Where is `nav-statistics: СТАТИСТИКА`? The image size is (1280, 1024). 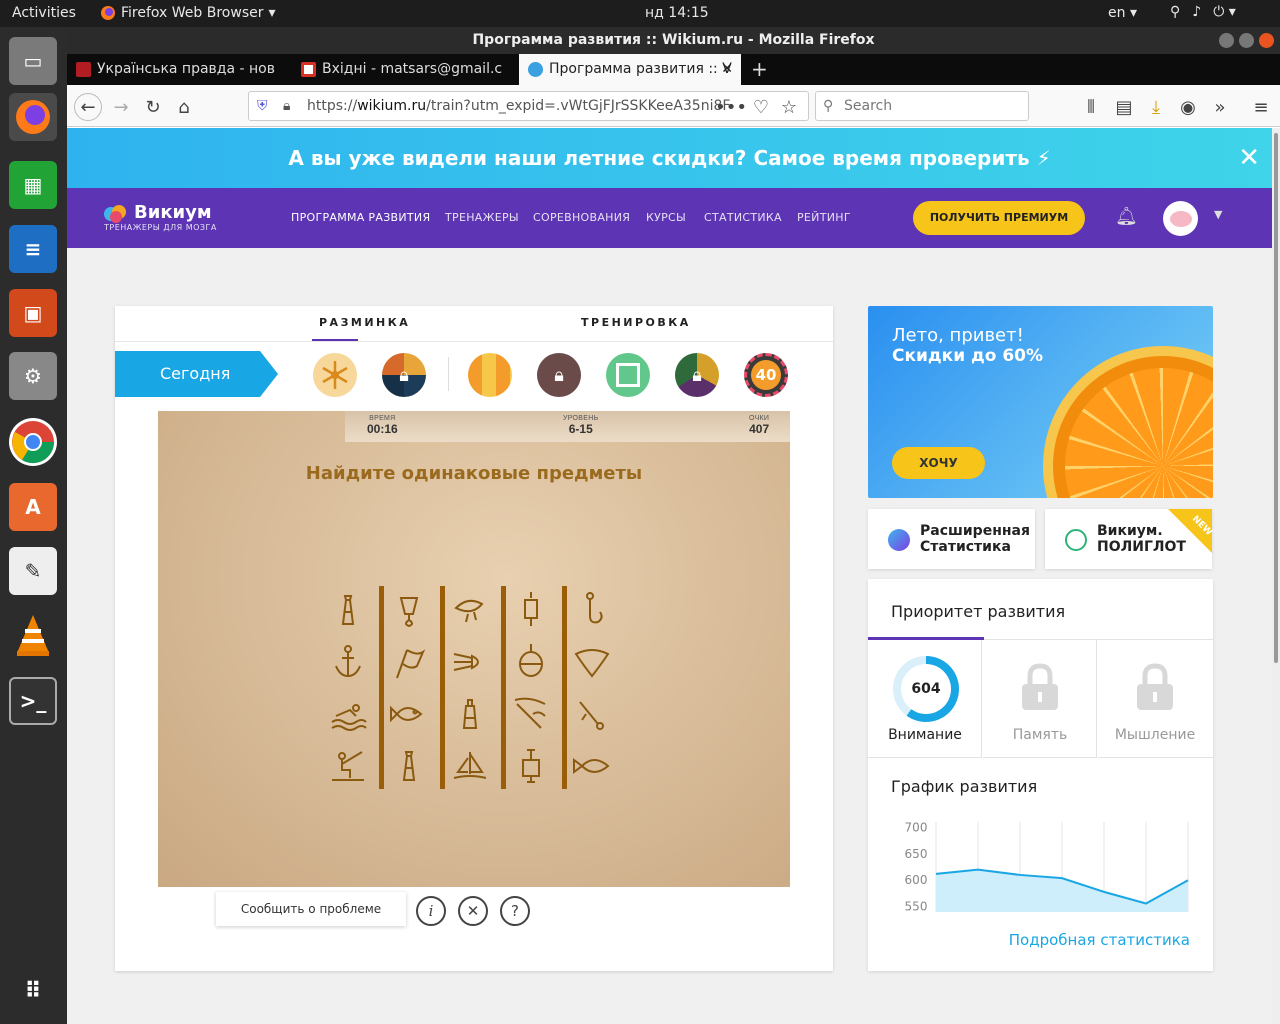 nav-statistics: СТАТИСТИКА is located at coordinates (743, 217).